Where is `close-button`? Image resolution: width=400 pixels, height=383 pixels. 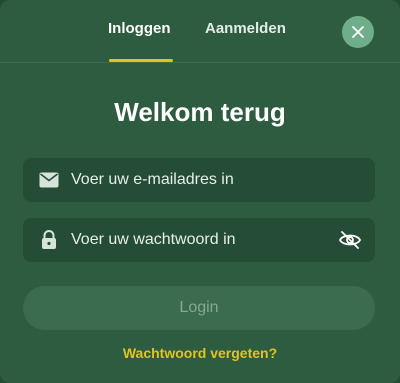
close-button is located at coordinates (358, 32).